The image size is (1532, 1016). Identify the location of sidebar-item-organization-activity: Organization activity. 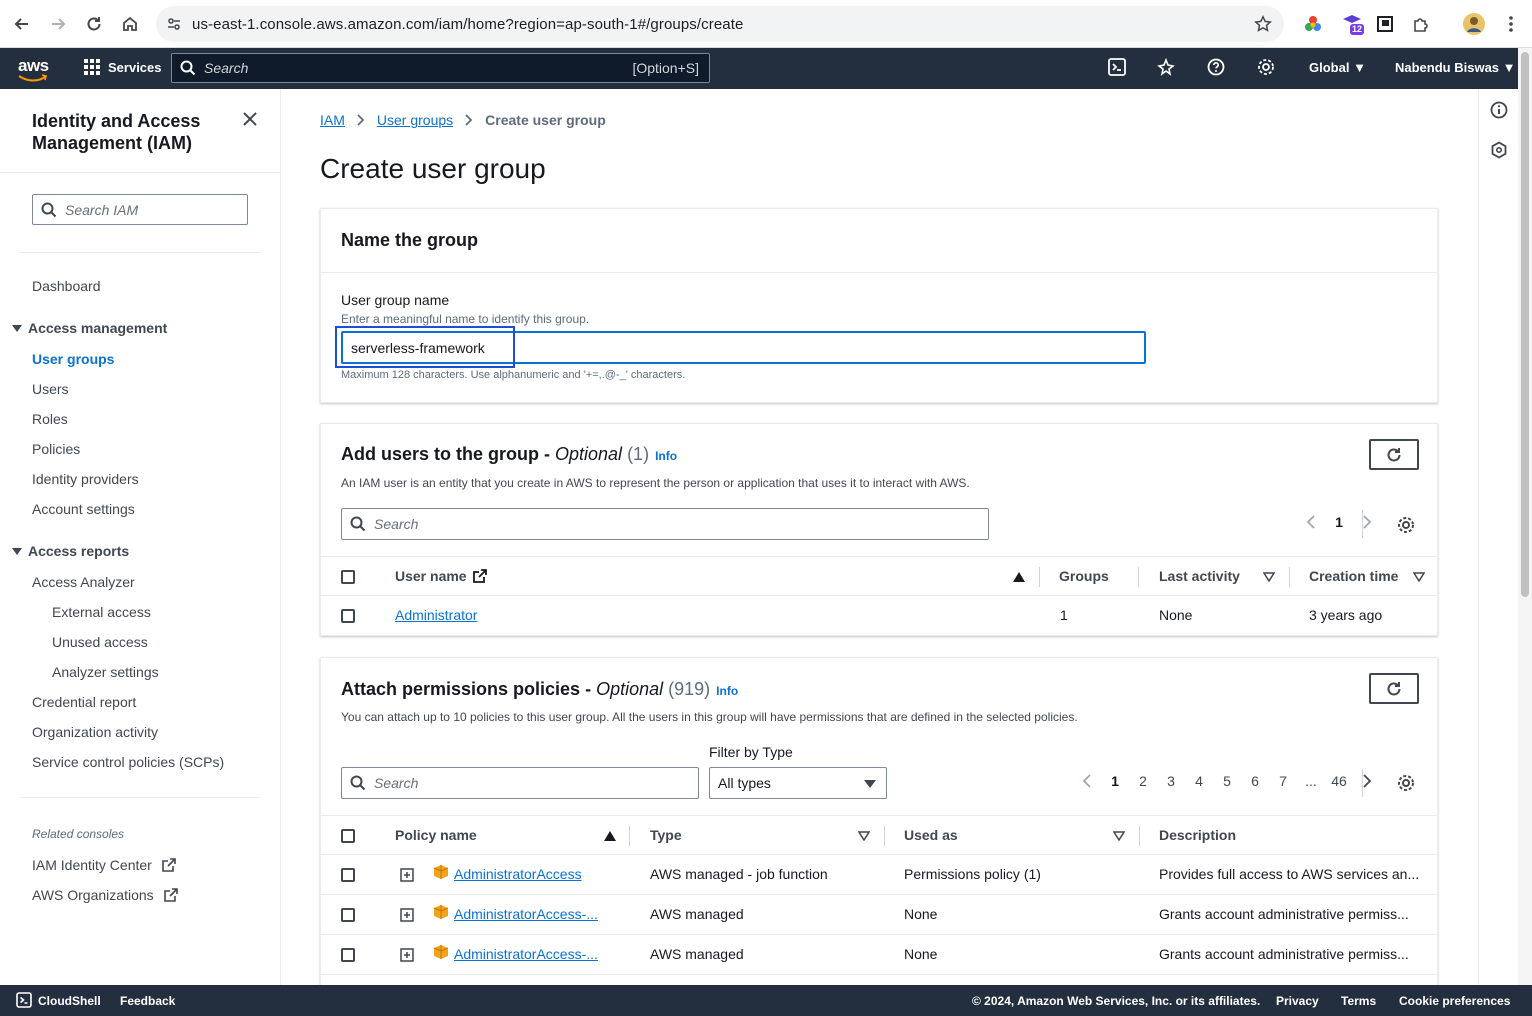
(95, 732).